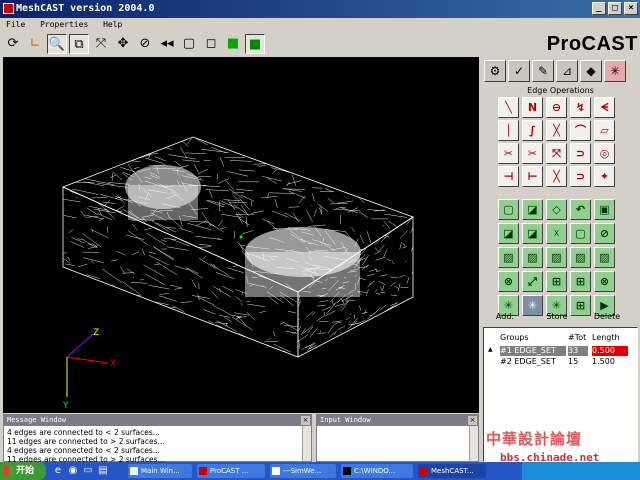 This screenshot has width=640, height=480. What do you see at coordinates (167, 44) in the screenshot?
I see `previous-view-icon: ◂◂` at bounding box center [167, 44].